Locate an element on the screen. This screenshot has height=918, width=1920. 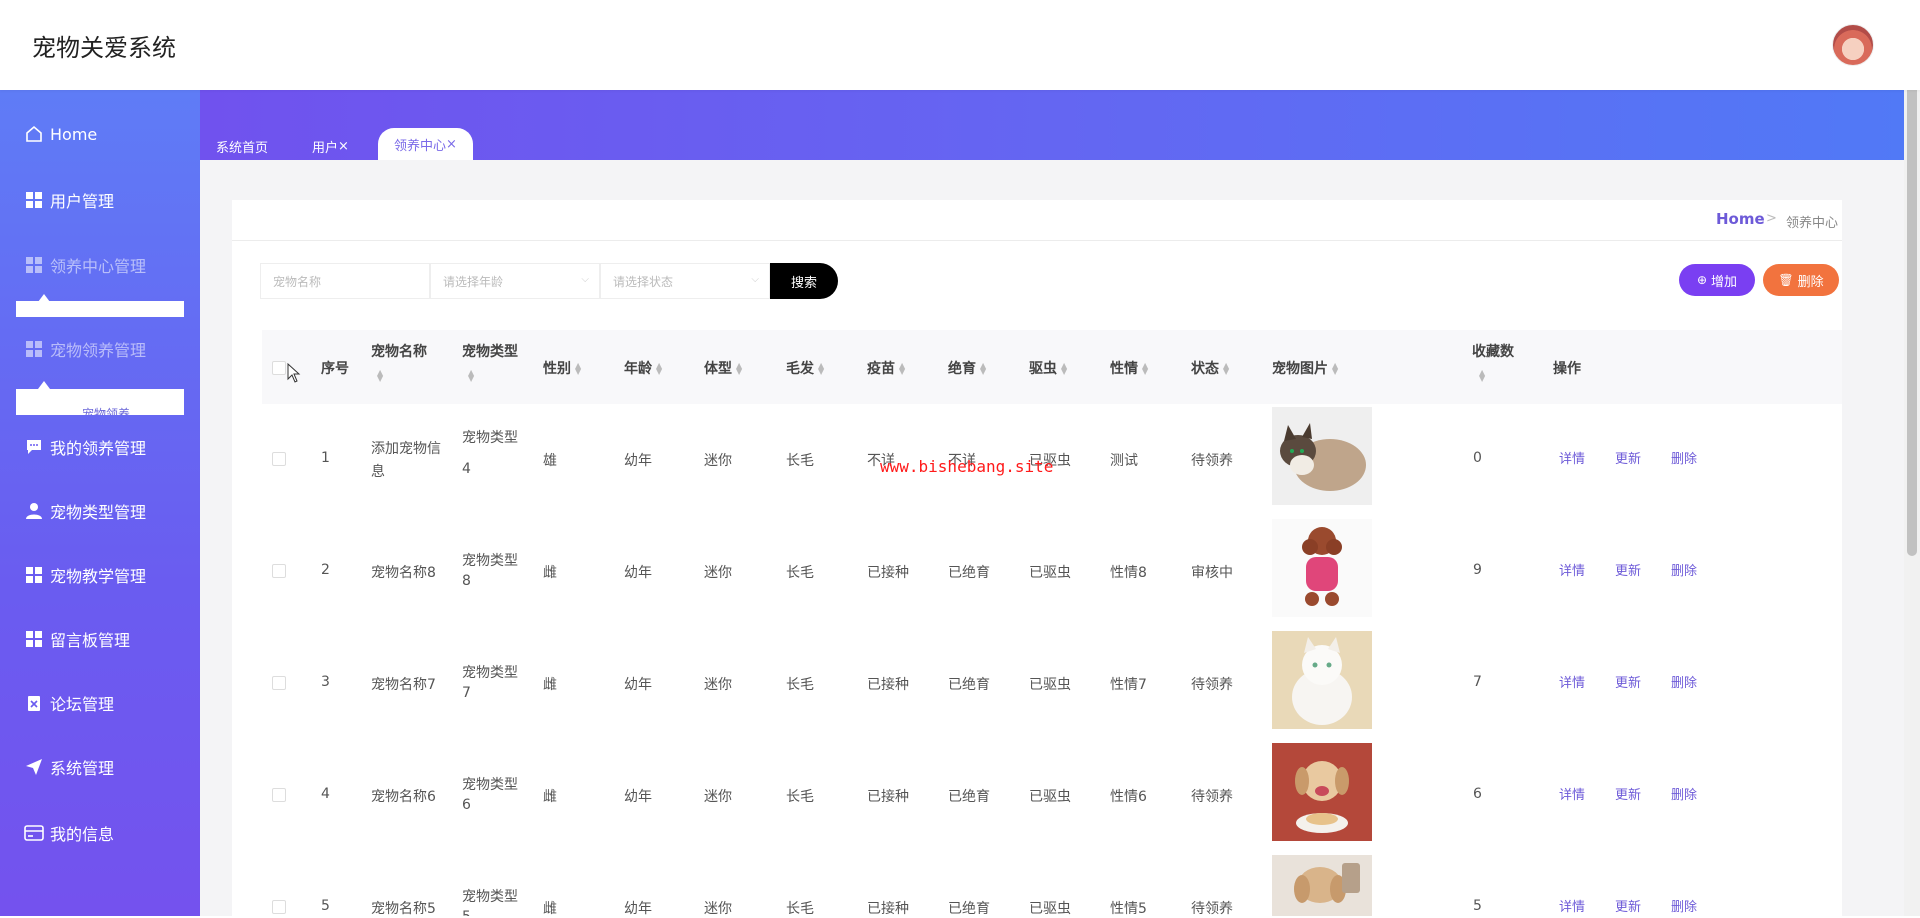
submenu-item-pet-adoption: 宠物领养 is located at coordinates (106, 410).